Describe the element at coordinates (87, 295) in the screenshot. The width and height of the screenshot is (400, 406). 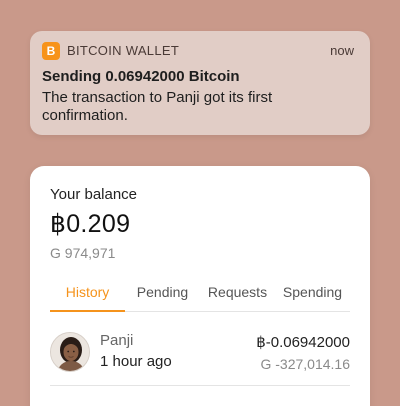
I see `tab-history: History` at that location.